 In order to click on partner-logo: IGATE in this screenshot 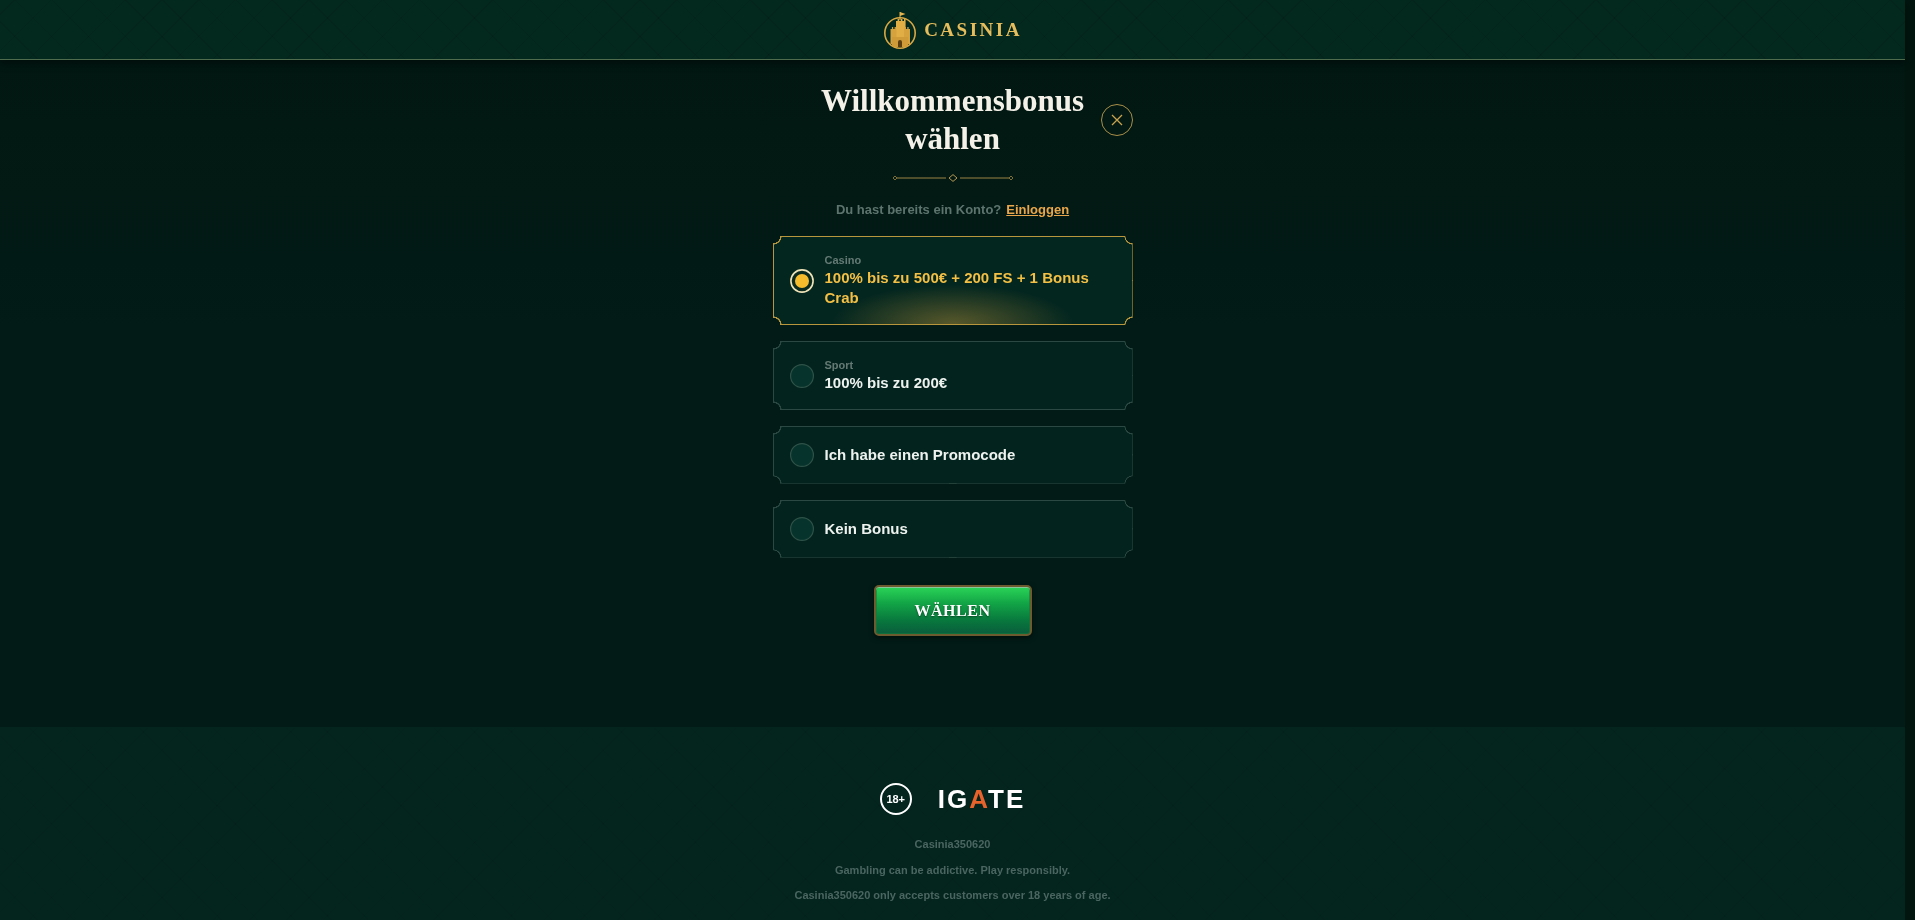, I will do `click(981, 799)`.